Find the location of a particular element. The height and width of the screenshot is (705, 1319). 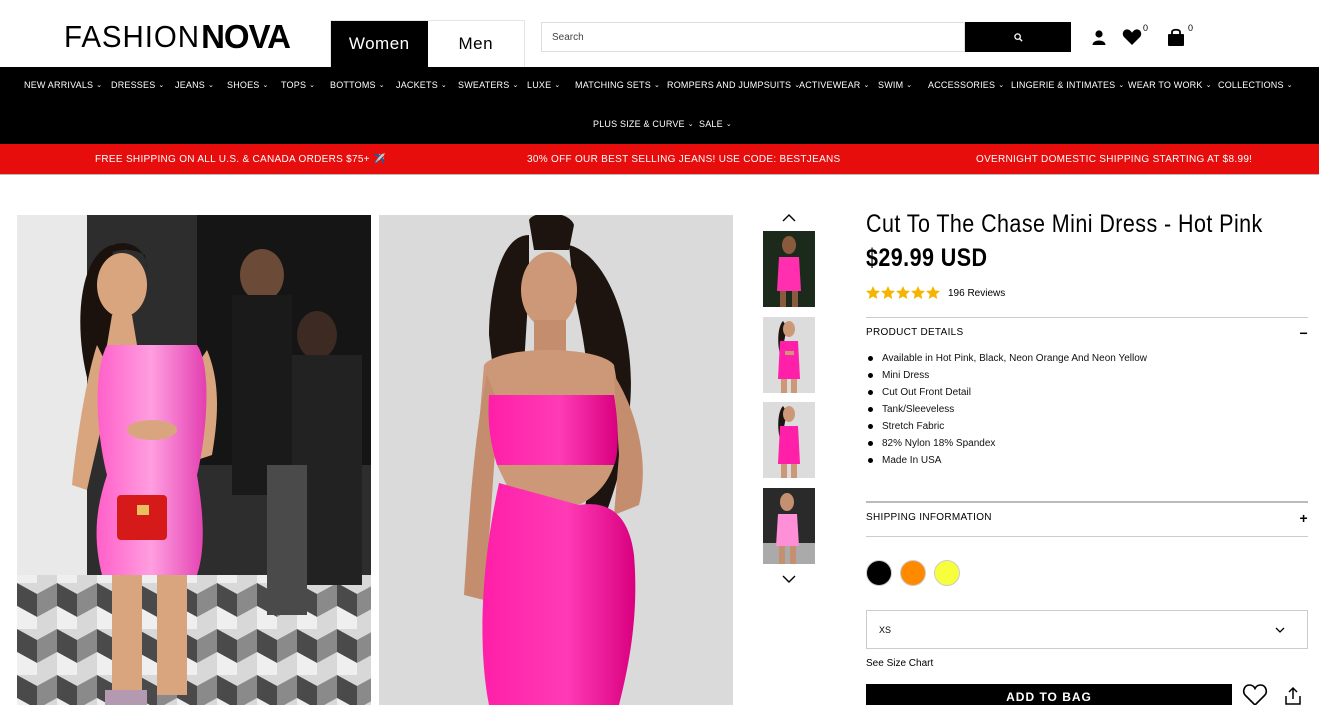

product-details-heading: PRODUCT DETAILS is located at coordinates (915, 332).